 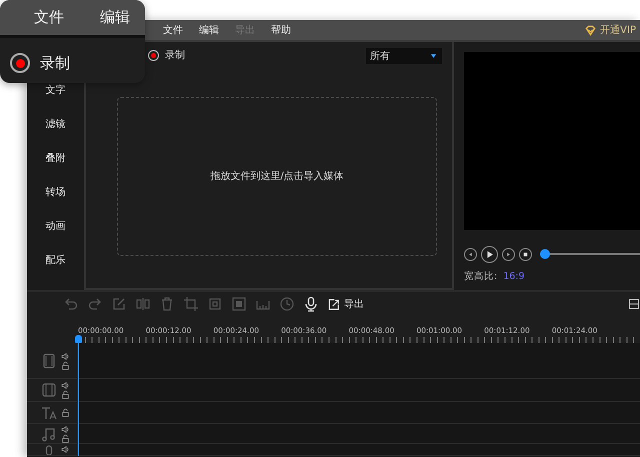 I want to click on menu-item: 帮助, so click(x=281, y=30).